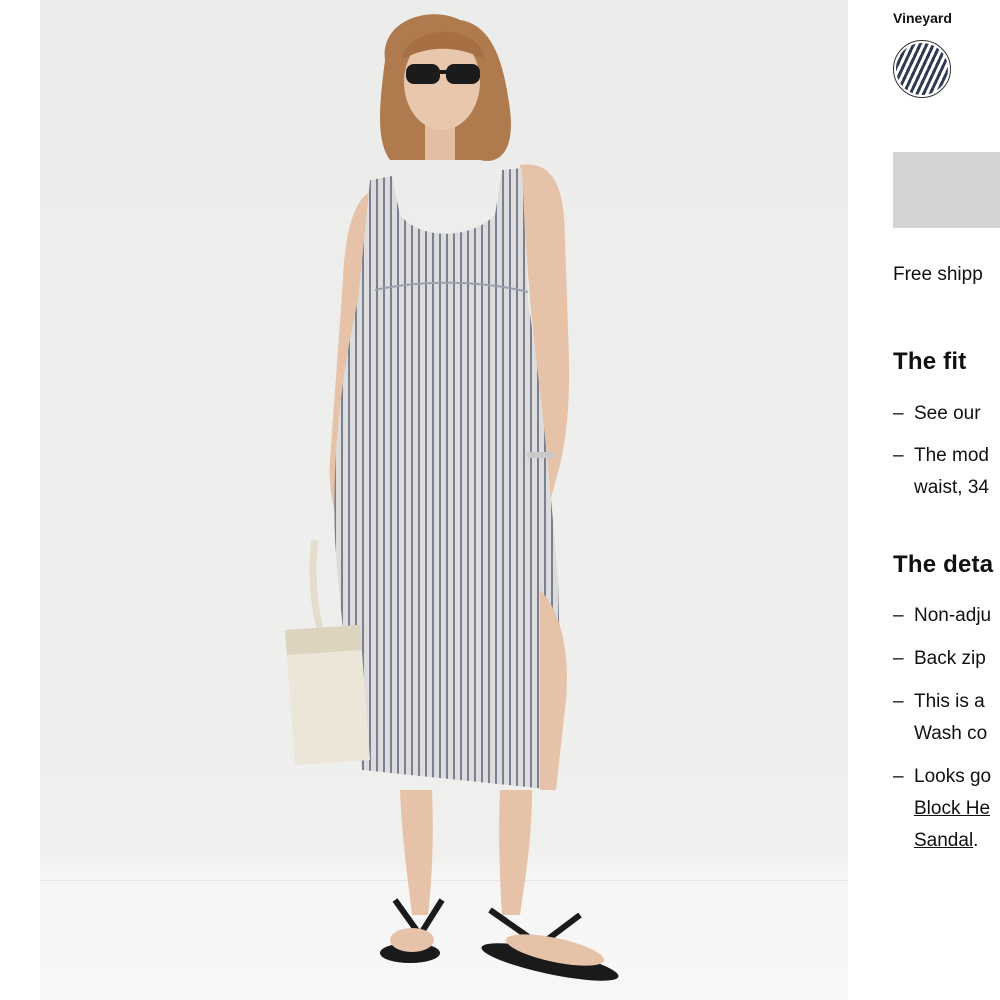 This screenshot has width=1000, height=1000. What do you see at coordinates (938, 274) in the screenshot?
I see `shipping-note: Free shipp` at bounding box center [938, 274].